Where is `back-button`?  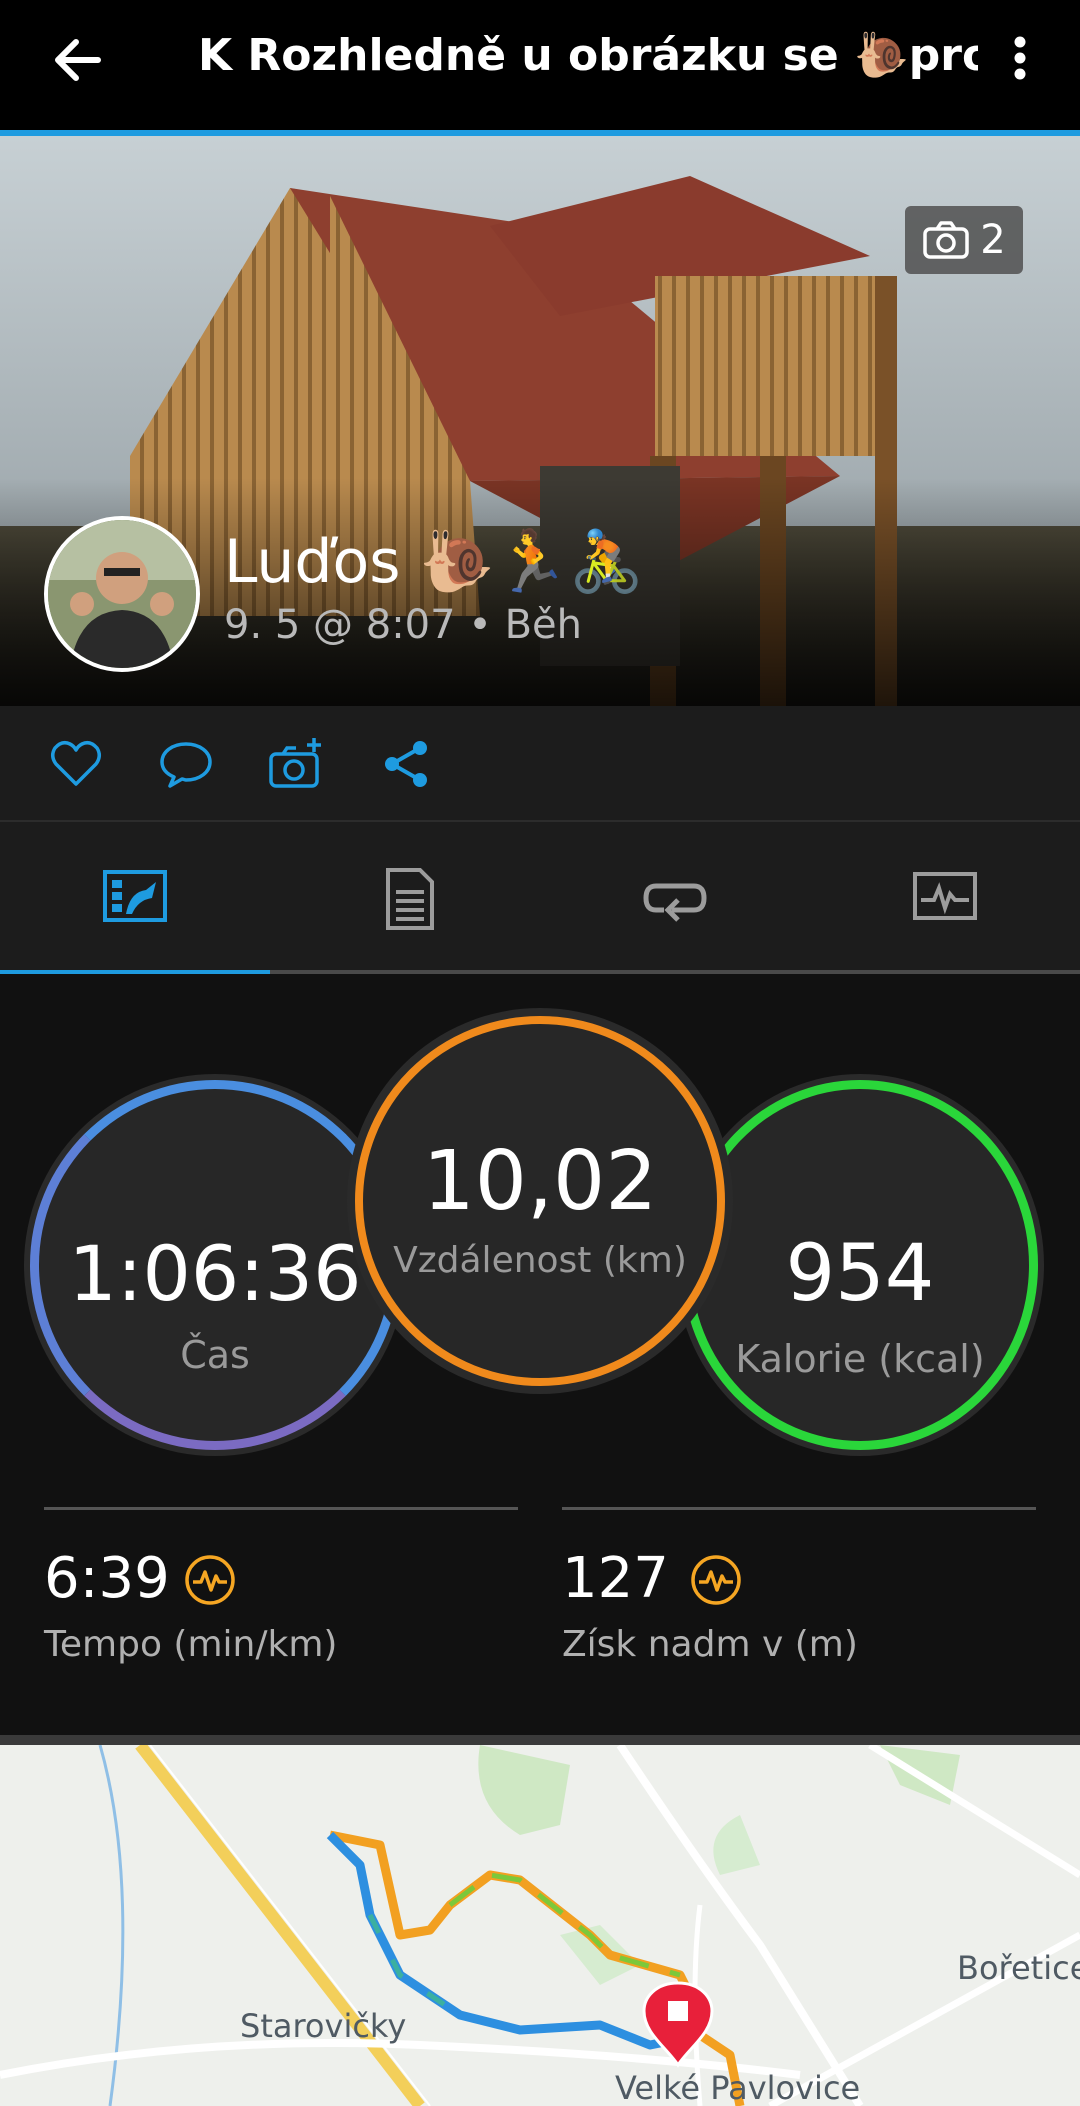
back-button is located at coordinates (78, 60).